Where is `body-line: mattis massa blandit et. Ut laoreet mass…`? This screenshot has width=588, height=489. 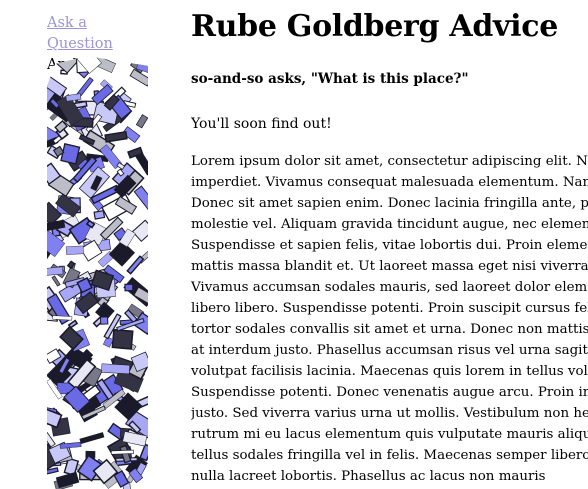 body-line: mattis massa blandit et. Ut laoreet mass… is located at coordinates (389, 266).